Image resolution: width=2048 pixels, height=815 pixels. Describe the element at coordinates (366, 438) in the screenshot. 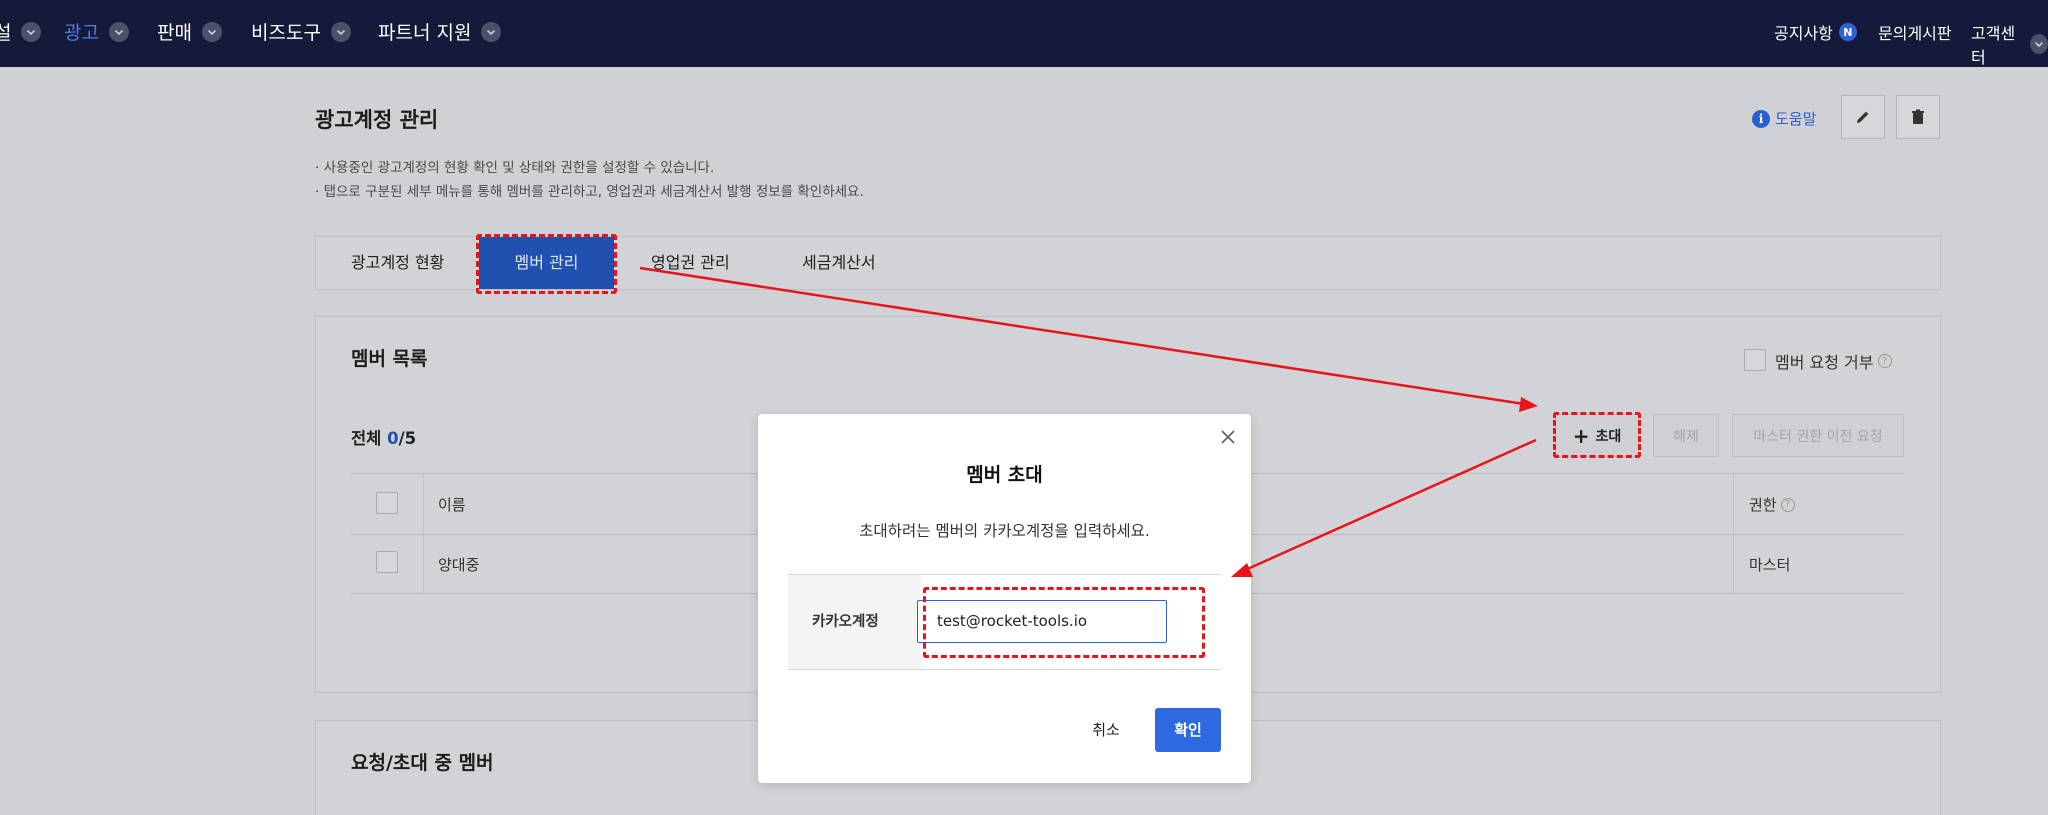

I see `total-label: 전체` at that location.